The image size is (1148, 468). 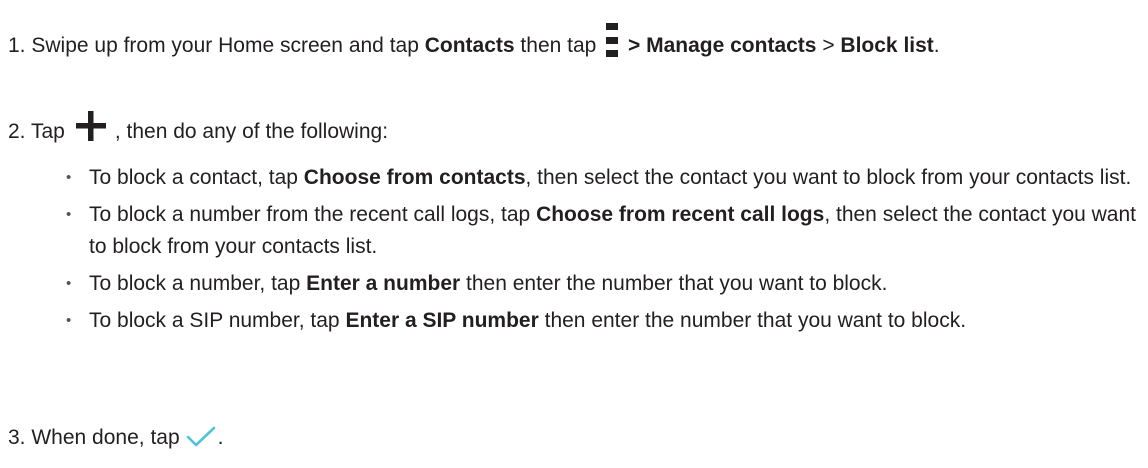 I want to click on menu-icon, so click(x=612, y=40).